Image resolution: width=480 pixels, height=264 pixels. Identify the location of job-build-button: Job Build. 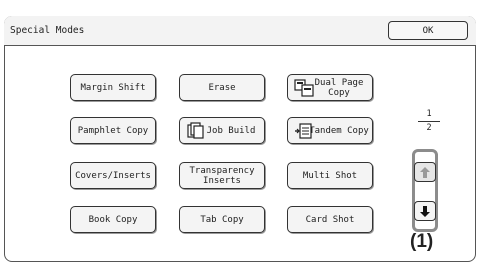
(222, 130).